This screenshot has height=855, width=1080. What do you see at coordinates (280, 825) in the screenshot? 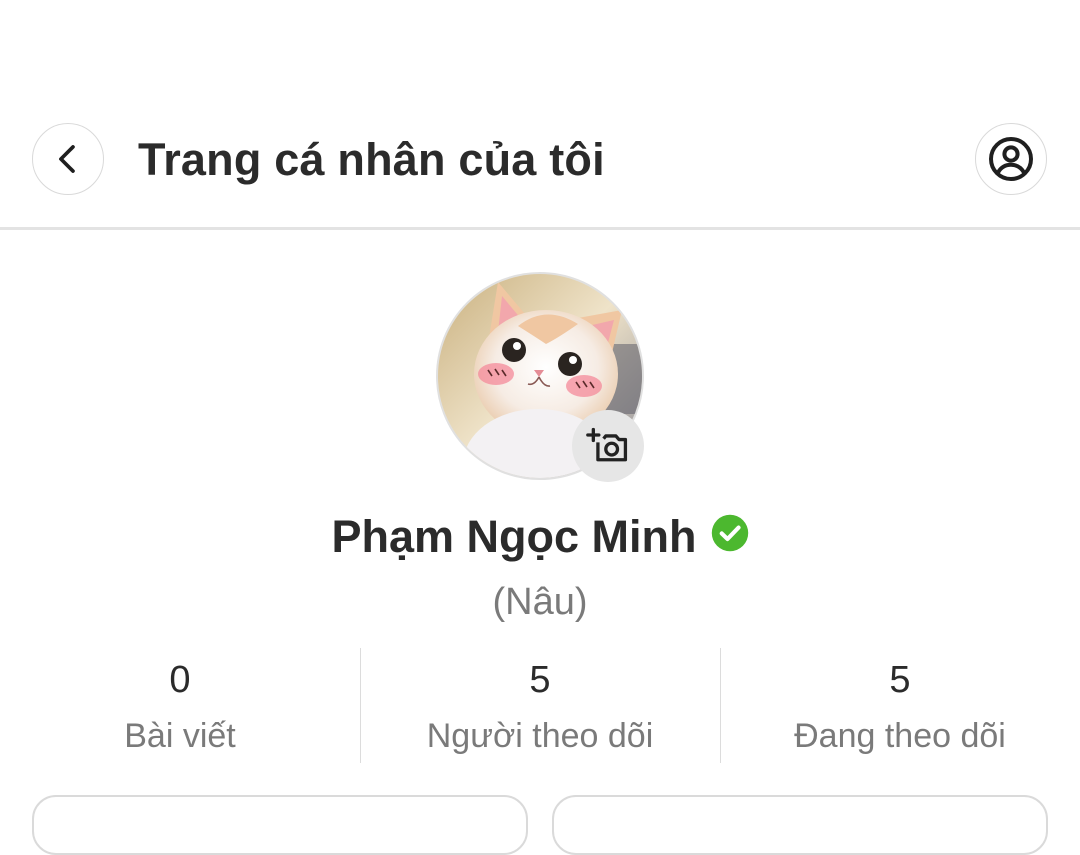
I see `profile-action-button-left` at bounding box center [280, 825].